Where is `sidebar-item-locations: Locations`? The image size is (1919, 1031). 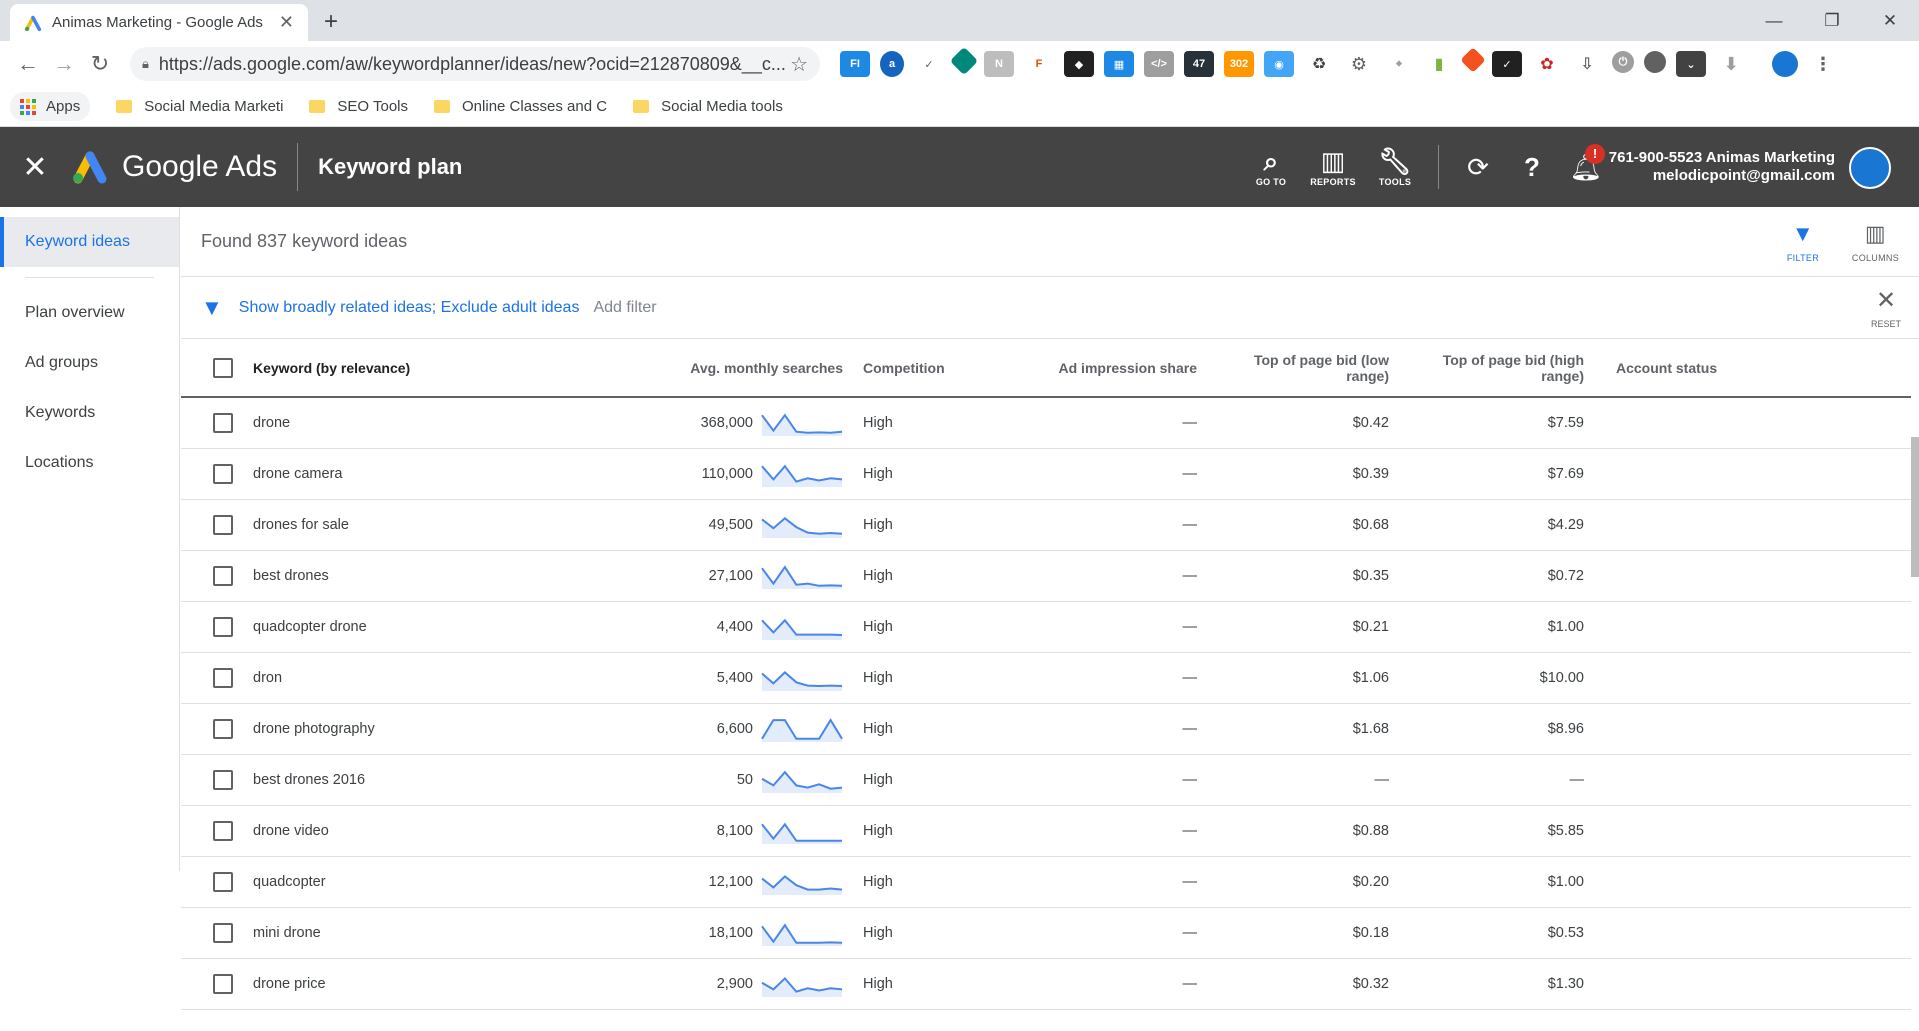
sidebar-item-locations: Locations is located at coordinates (89, 463).